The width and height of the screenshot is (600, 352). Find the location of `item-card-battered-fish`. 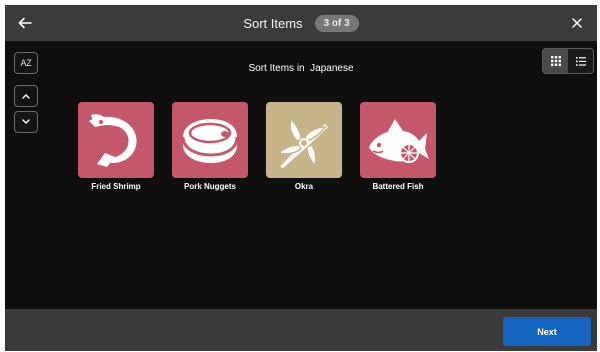

item-card-battered-fish is located at coordinates (398, 140).